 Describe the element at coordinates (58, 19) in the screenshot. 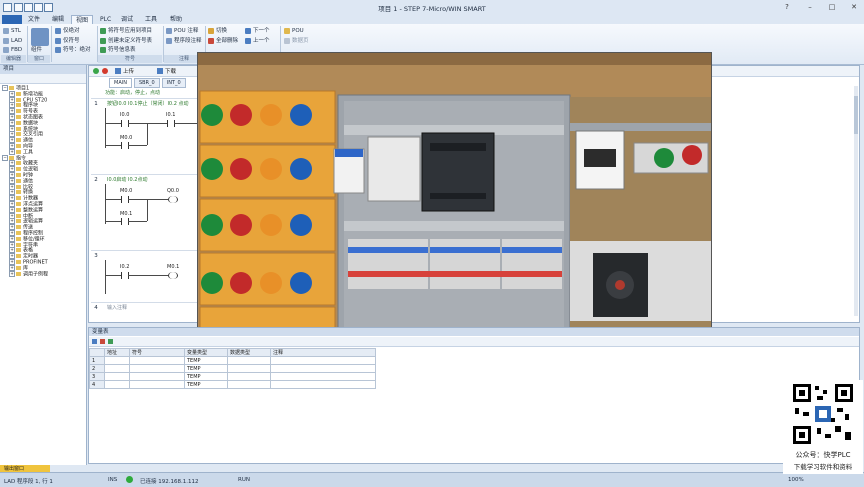

I see `menu-edit: 编辑` at that location.